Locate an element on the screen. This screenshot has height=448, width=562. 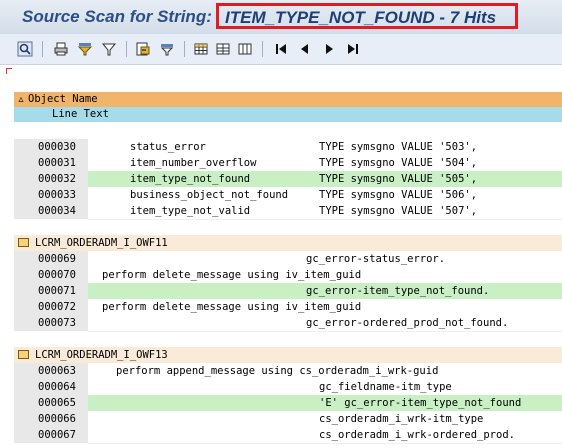
table-row: 000066 cs_orderadm_i_wrk-itm_type is located at coordinates (288, 419).